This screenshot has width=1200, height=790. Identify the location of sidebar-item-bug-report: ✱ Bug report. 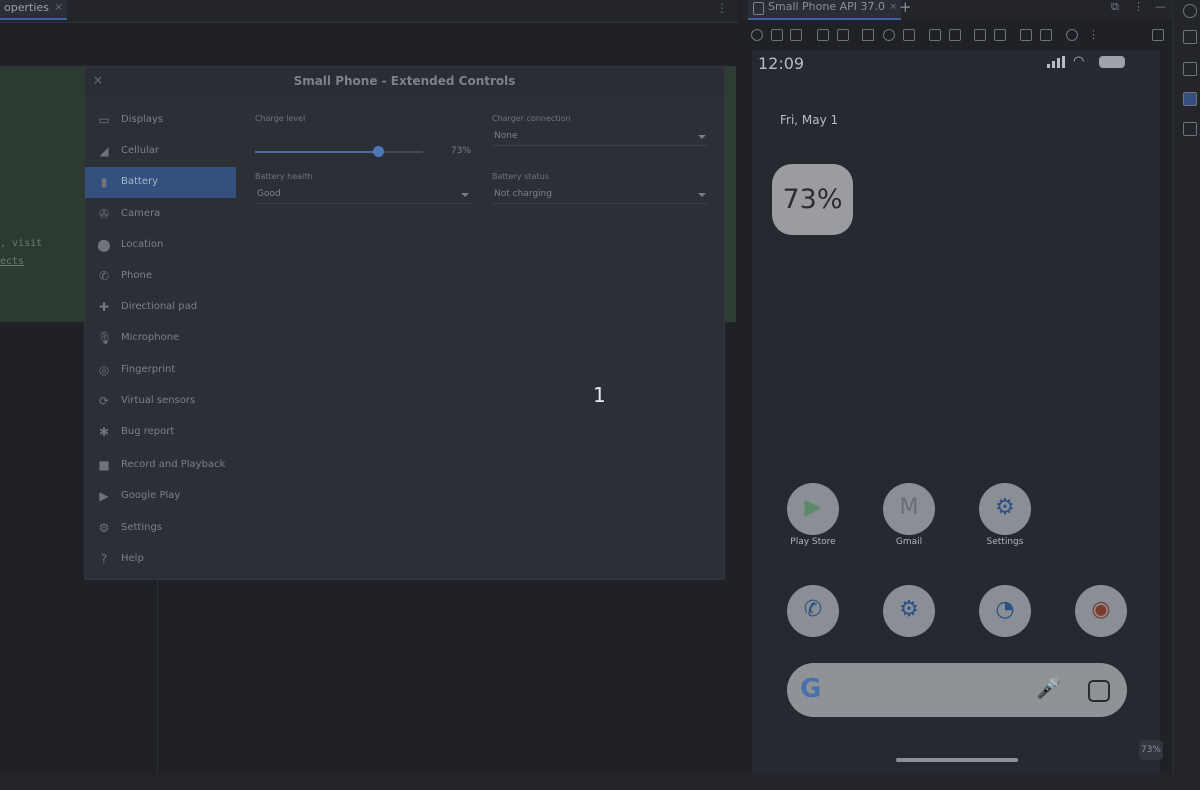
(160, 432).